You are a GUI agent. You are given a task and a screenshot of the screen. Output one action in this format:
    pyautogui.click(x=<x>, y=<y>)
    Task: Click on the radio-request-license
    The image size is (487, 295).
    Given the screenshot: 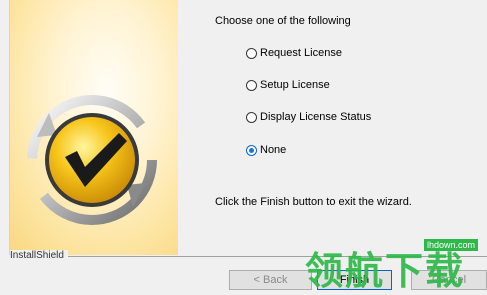 What is the action you would take?
    pyautogui.click(x=251, y=53)
    